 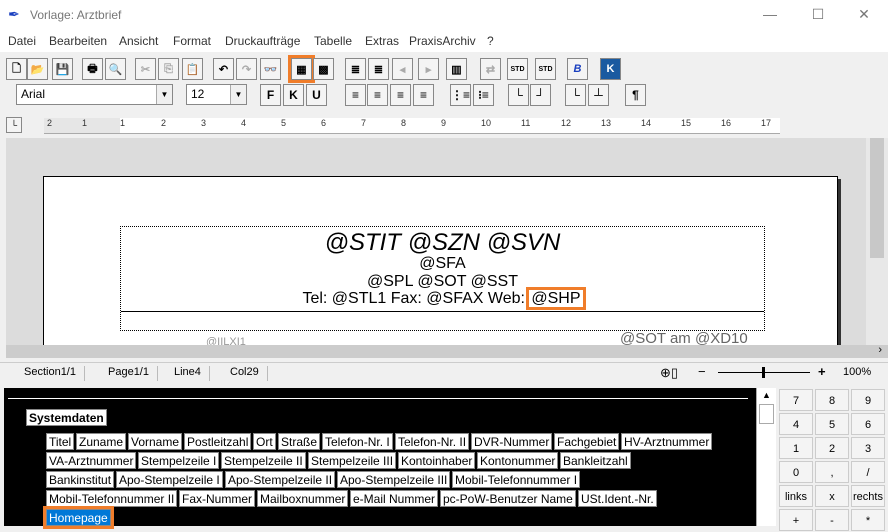 What do you see at coordinates (796, 472) in the screenshot?
I see `keypad-key: 0` at bounding box center [796, 472].